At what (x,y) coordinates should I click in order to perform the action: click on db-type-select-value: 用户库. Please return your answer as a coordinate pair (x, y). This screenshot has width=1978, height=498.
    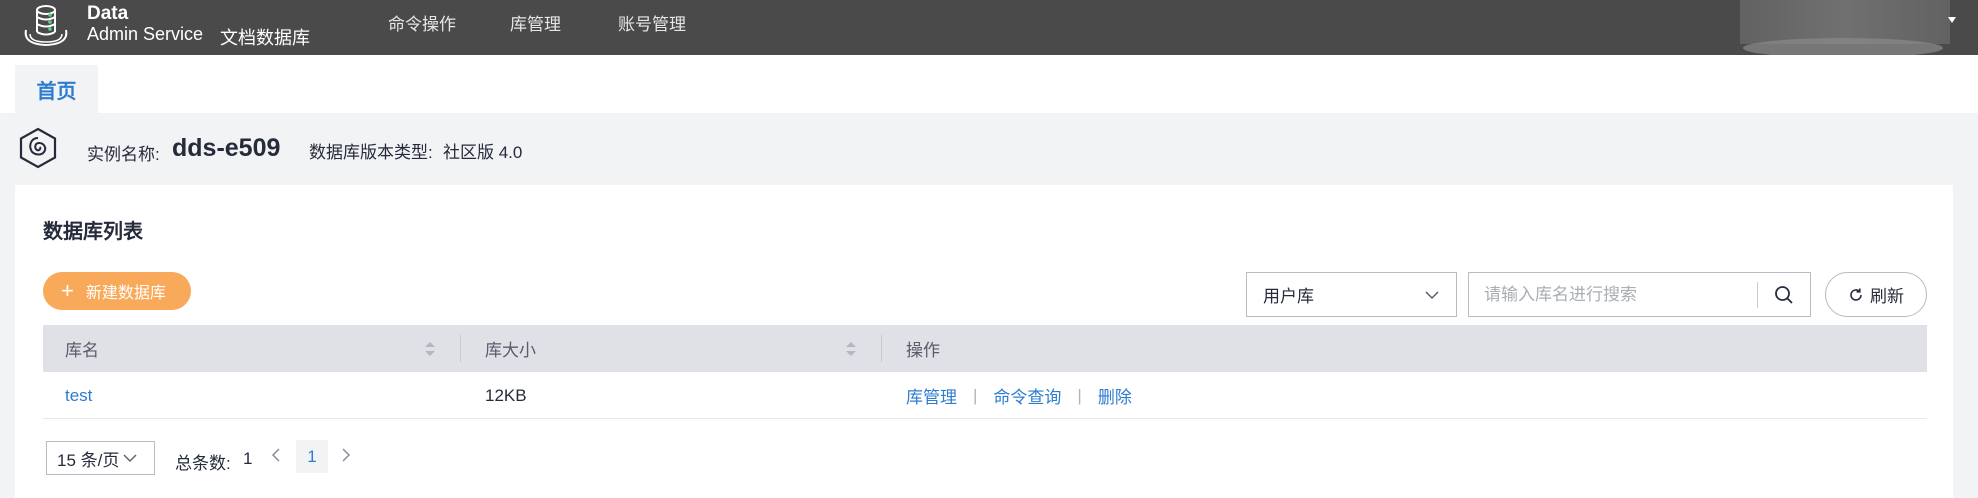
    Looking at the image, I should click on (1288, 296).